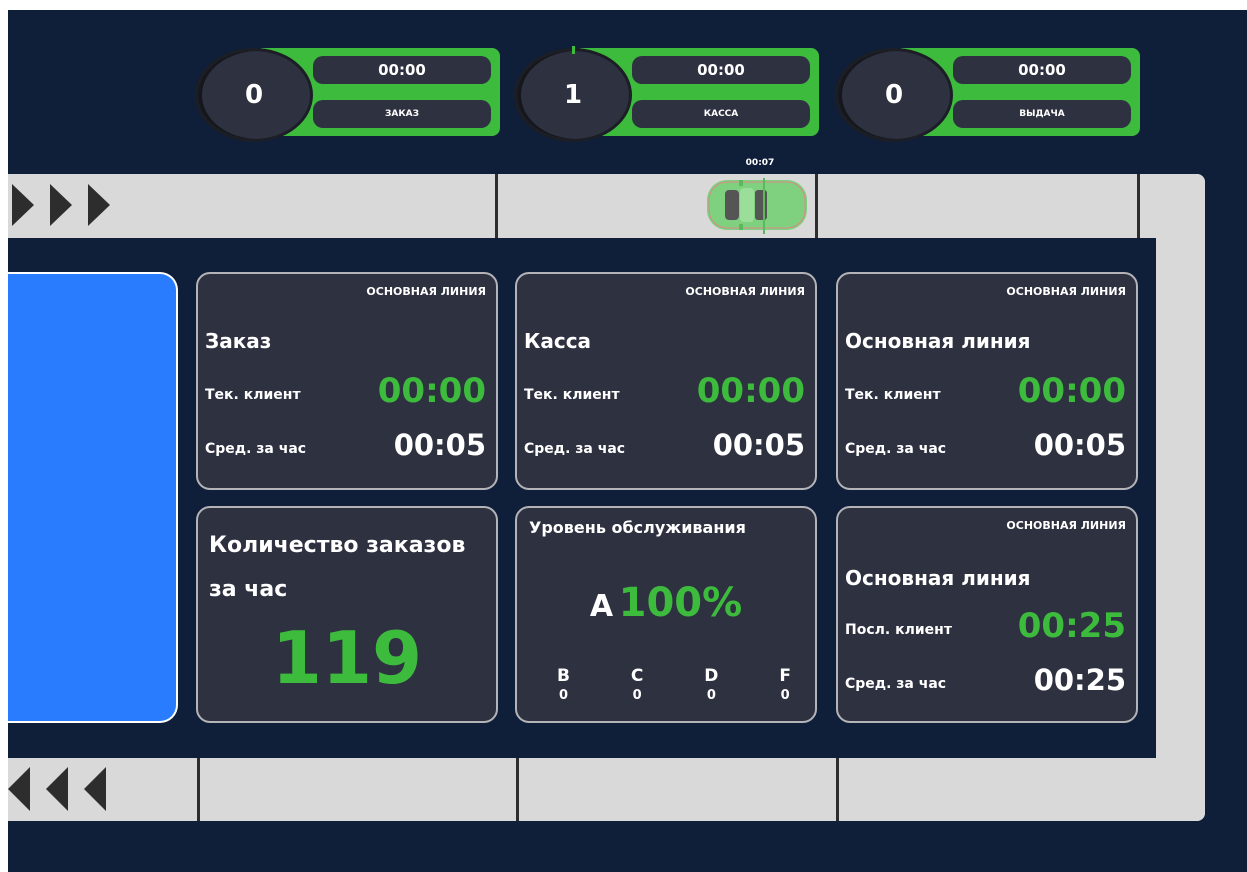 The image size is (1247, 872). What do you see at coordinates (987, 95) in the screenshot?
I see `counter-pickup: 00:00 ВЫДАЧА 0` at bounding box center [987, 95].